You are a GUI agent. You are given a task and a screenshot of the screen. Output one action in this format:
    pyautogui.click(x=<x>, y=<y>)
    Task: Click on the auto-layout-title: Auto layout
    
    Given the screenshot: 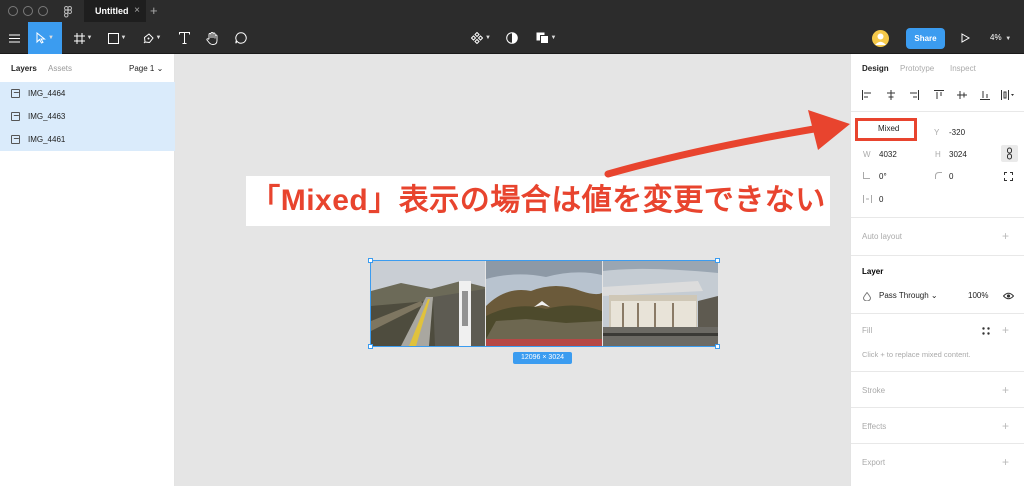 What is the action you would take?
    pyautogui.click(x=882, y=236)
    